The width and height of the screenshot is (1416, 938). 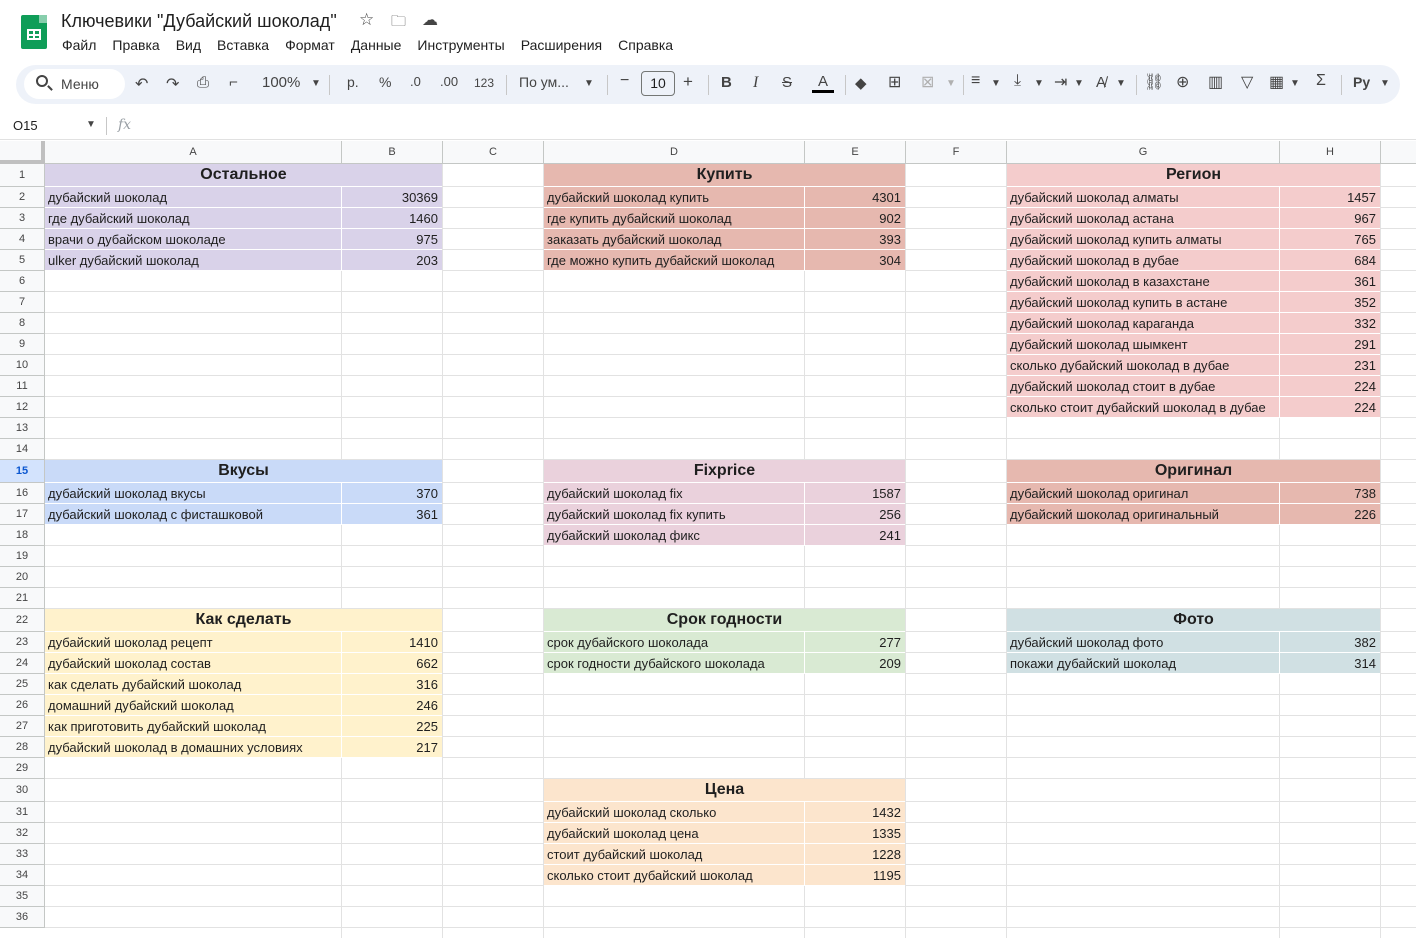 What do you see at coordinates (1193, 239) in the screenshot?
I see `keyword-row: дубайский шоколад купить алматы 765` at bounding box center [1193, 239].